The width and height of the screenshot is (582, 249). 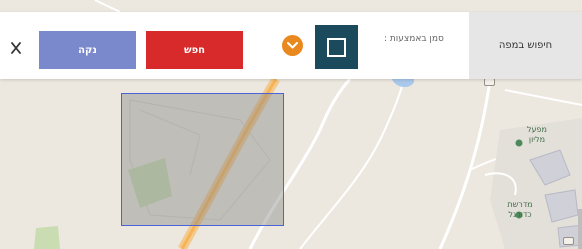 I want to click on map-label-school: מדרשת כדורגל, so click(x=520, y=209).